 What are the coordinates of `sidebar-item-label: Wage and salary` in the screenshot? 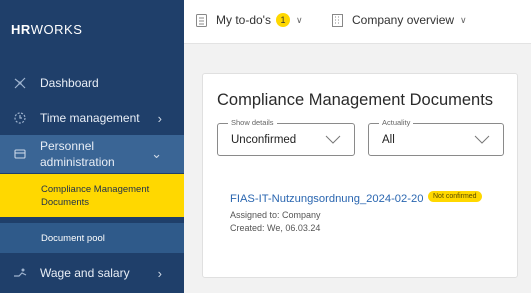 It's located at (85, 273).